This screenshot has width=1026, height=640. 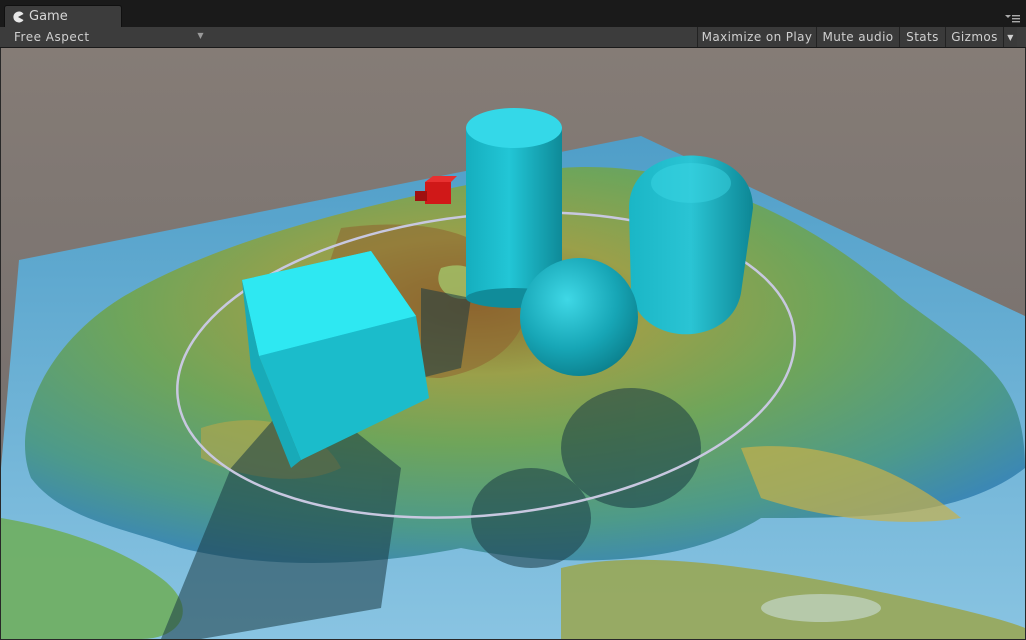 What do you see at coordinates (18, 16) in the screenshot?
I see `pacman-game-icon` at bounding box center [18, 16].